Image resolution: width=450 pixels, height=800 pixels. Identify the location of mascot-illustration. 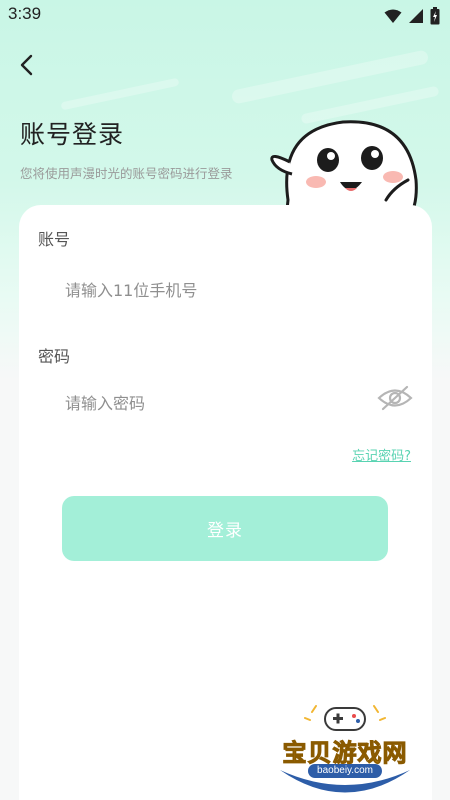
(348, 161).